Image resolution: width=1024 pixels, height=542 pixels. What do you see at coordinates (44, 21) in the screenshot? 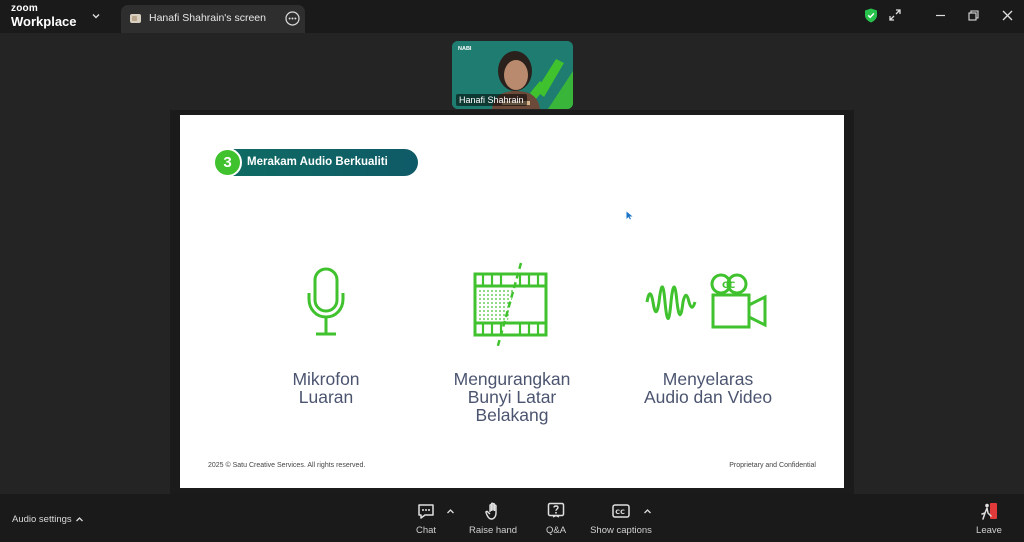
I see `brand-workplace-text: Workplace` at bounding box center [44, 21].